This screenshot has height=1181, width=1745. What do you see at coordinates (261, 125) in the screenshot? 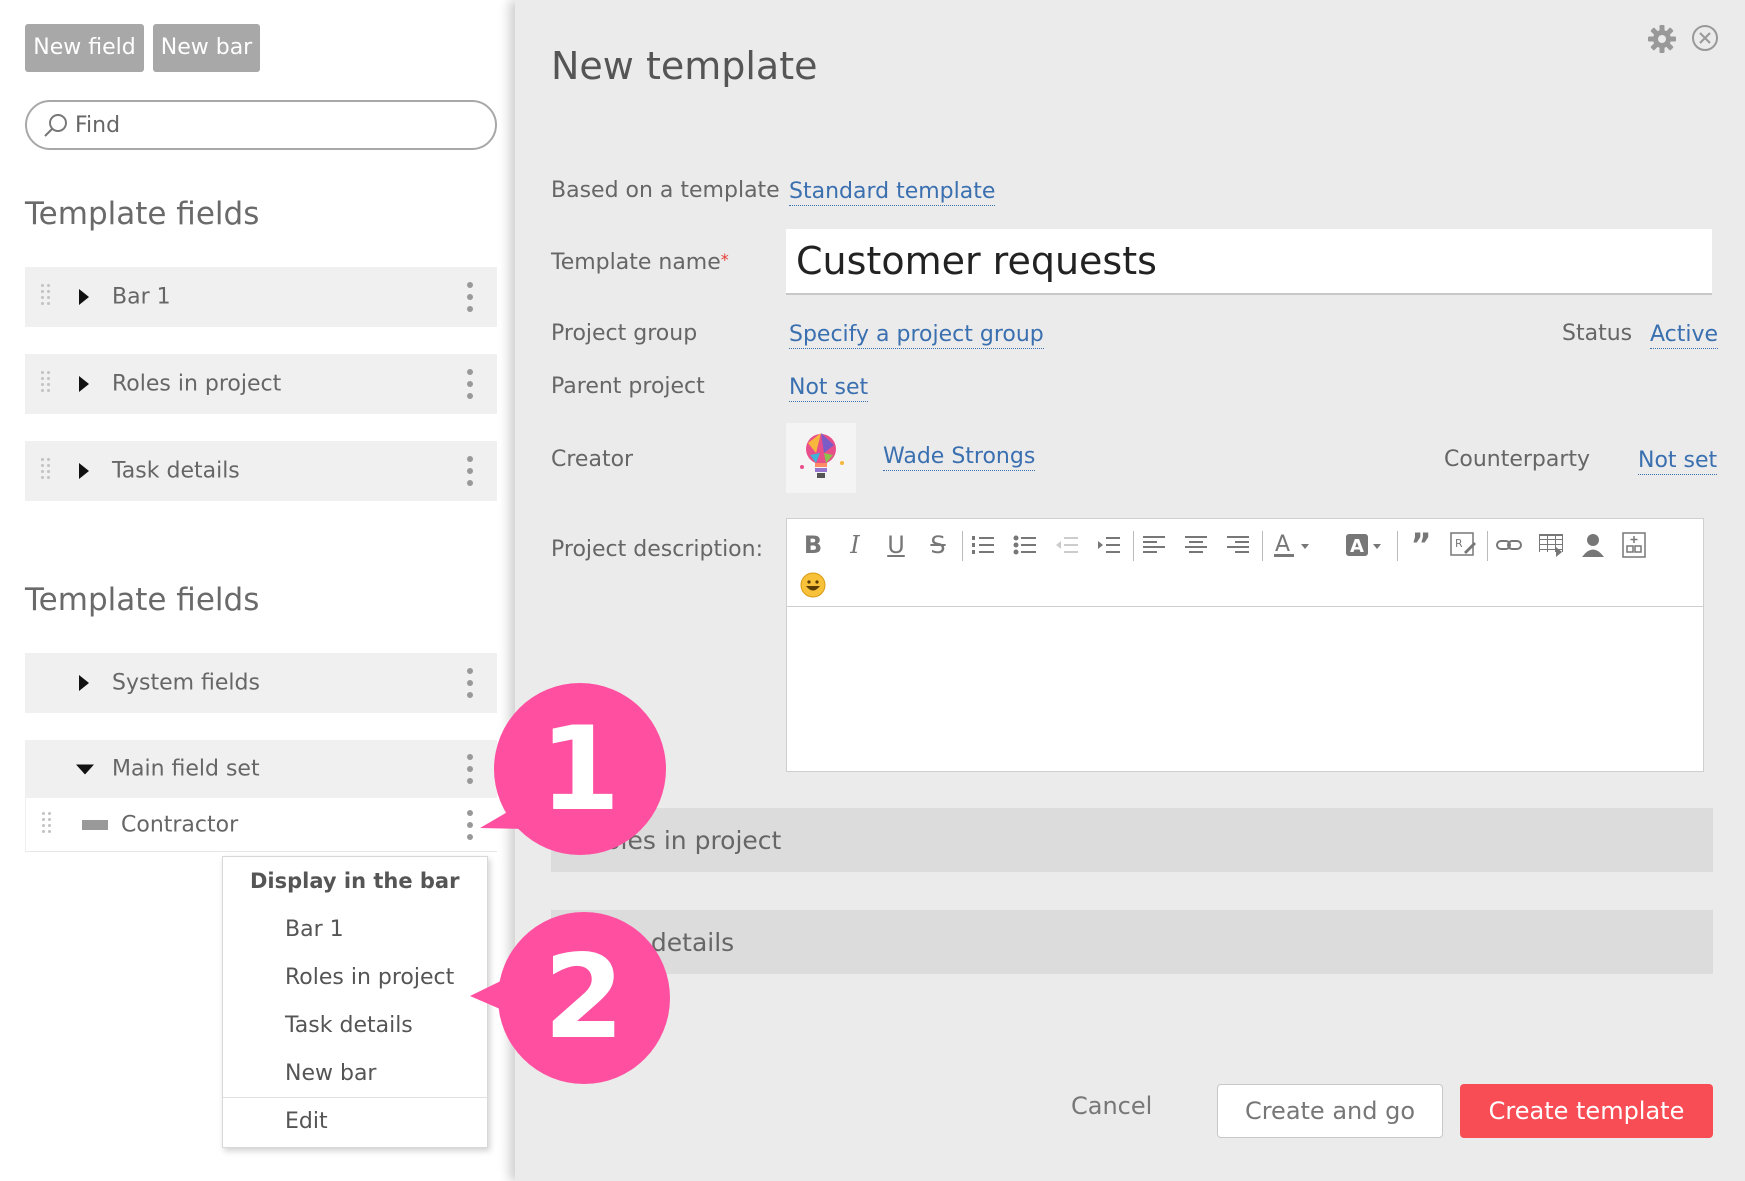
I see `search-input: Find` at bounding box center [261, 125].